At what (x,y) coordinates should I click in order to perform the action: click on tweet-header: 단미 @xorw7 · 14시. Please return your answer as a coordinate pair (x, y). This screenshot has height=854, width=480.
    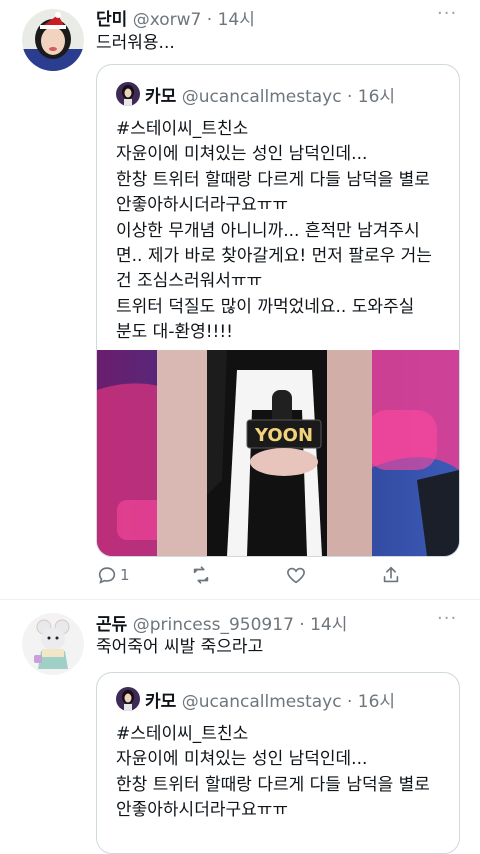
    Looking at the image, I should click on (175, 17).